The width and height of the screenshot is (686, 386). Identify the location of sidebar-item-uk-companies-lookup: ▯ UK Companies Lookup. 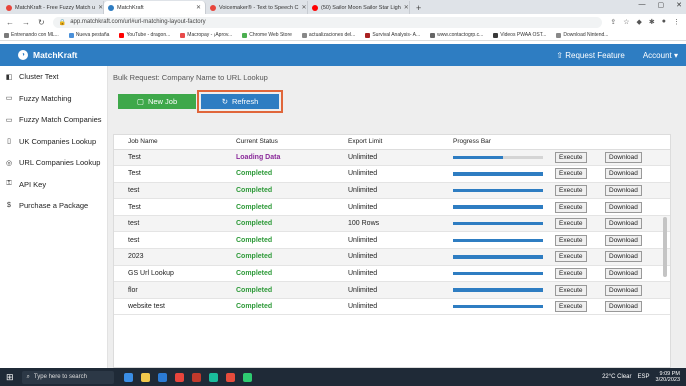
(53, 142).